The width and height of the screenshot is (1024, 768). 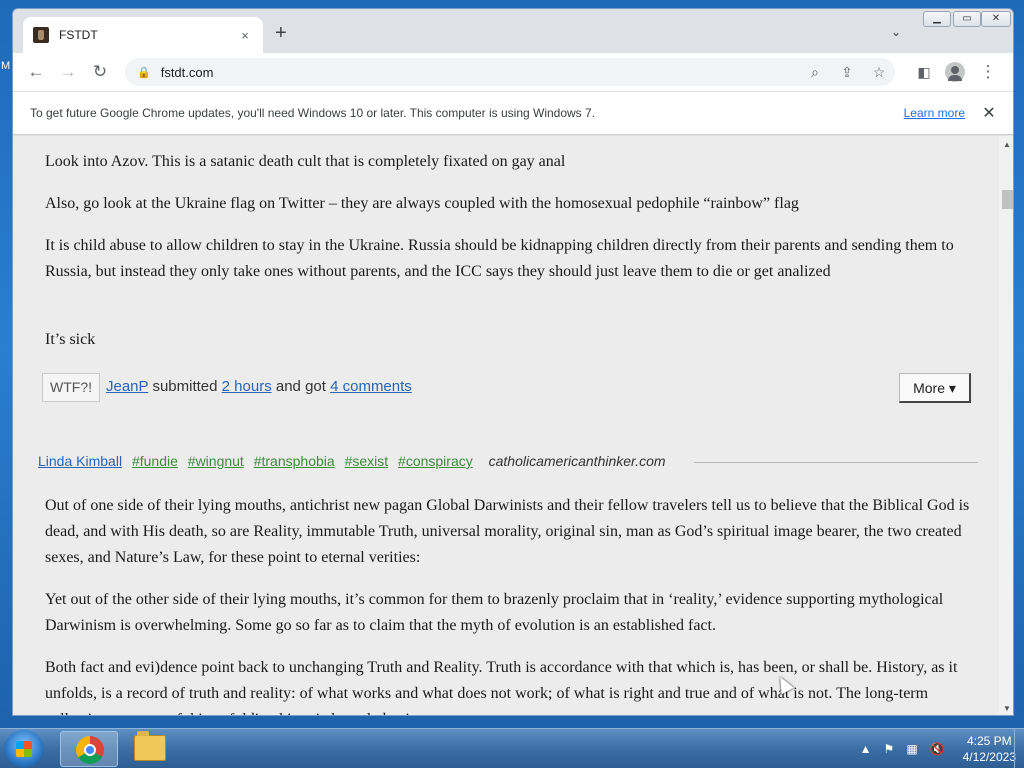 What do you see at coordinates (185, 386) in the screenshot?
I see `submitted-label: submitted` at bounding box center [185, 386].